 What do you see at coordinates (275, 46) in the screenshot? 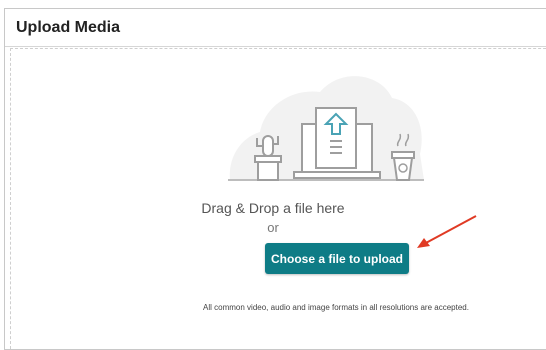
I see `header-divider` at bounding box center [275, 46].